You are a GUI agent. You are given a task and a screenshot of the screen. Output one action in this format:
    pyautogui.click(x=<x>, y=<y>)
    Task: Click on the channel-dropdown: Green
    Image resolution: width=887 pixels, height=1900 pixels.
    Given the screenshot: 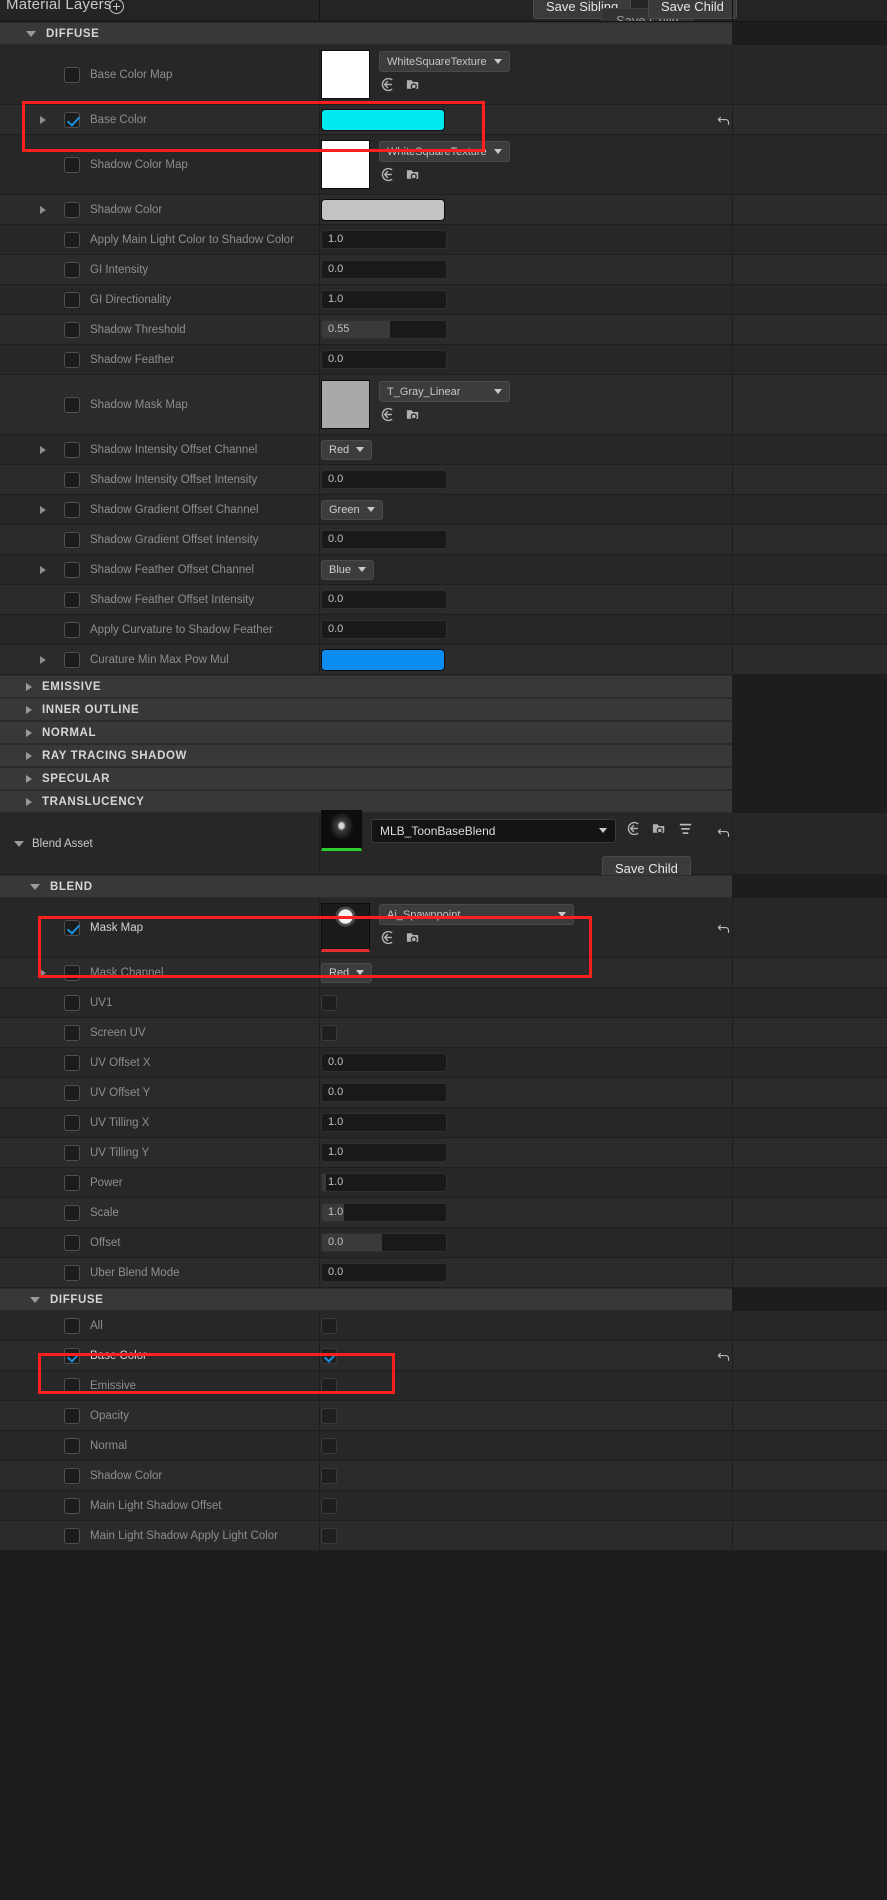 What is the action you would take?
    pyautogui.click(x=352, y=509)
    